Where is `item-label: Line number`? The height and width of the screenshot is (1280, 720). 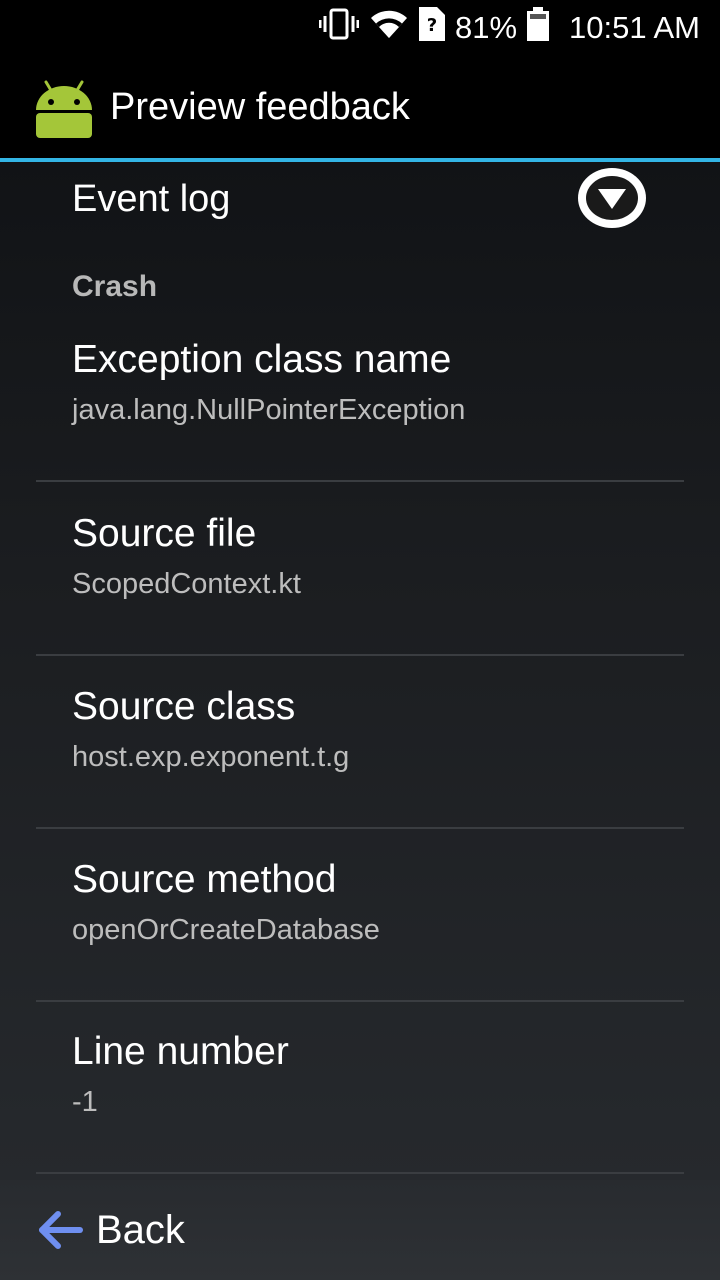
item-label: Line number is located at coordinates (180, 1051).